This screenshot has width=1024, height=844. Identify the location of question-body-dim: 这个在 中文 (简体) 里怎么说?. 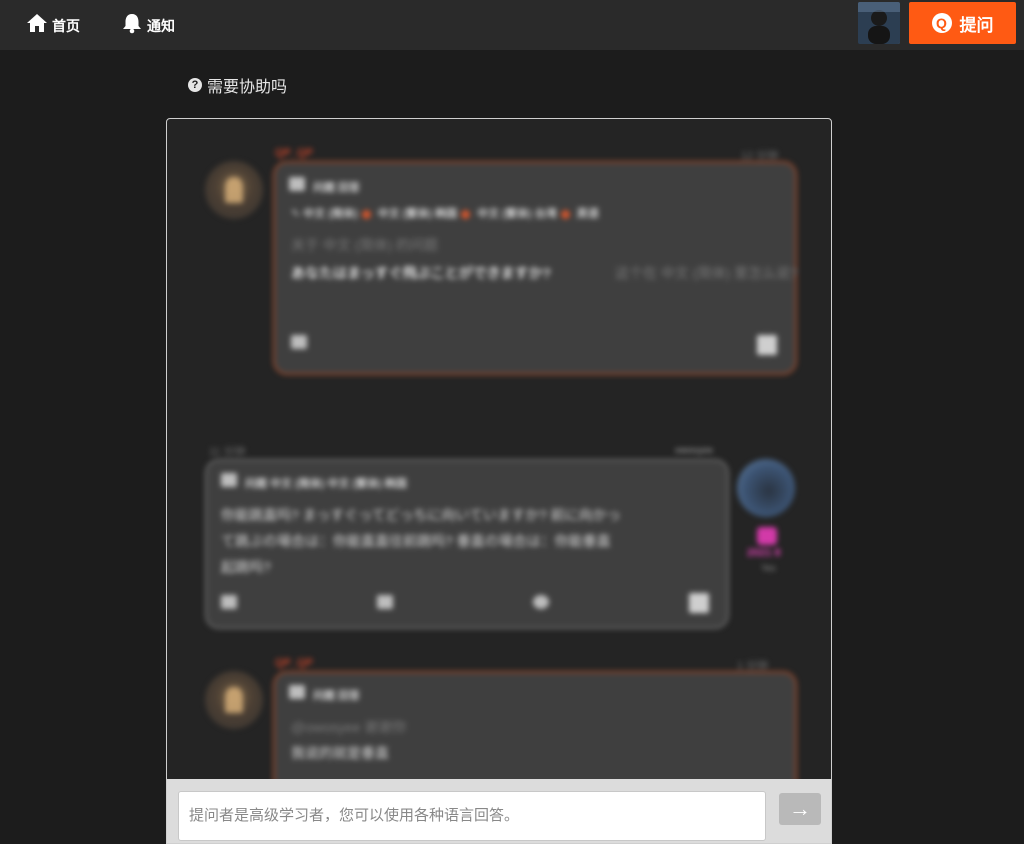
(706, 273).